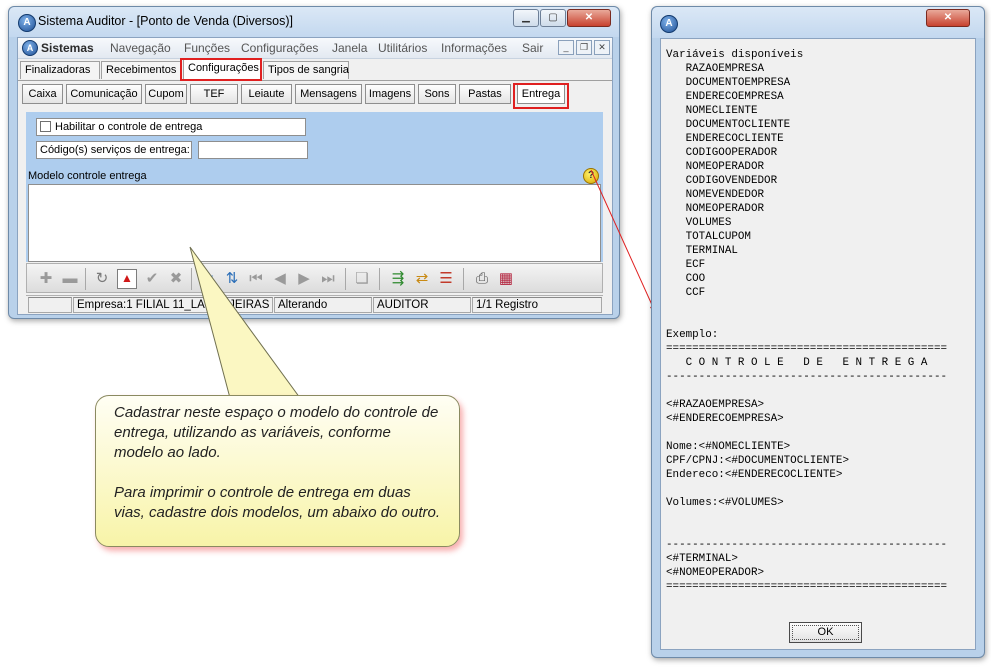 This screenshot has width=991, height=669. What do you see at coordinates (102, 279) in the screenshot?
I see `refresh-icon: ↻` at bounding box center [102, 279].